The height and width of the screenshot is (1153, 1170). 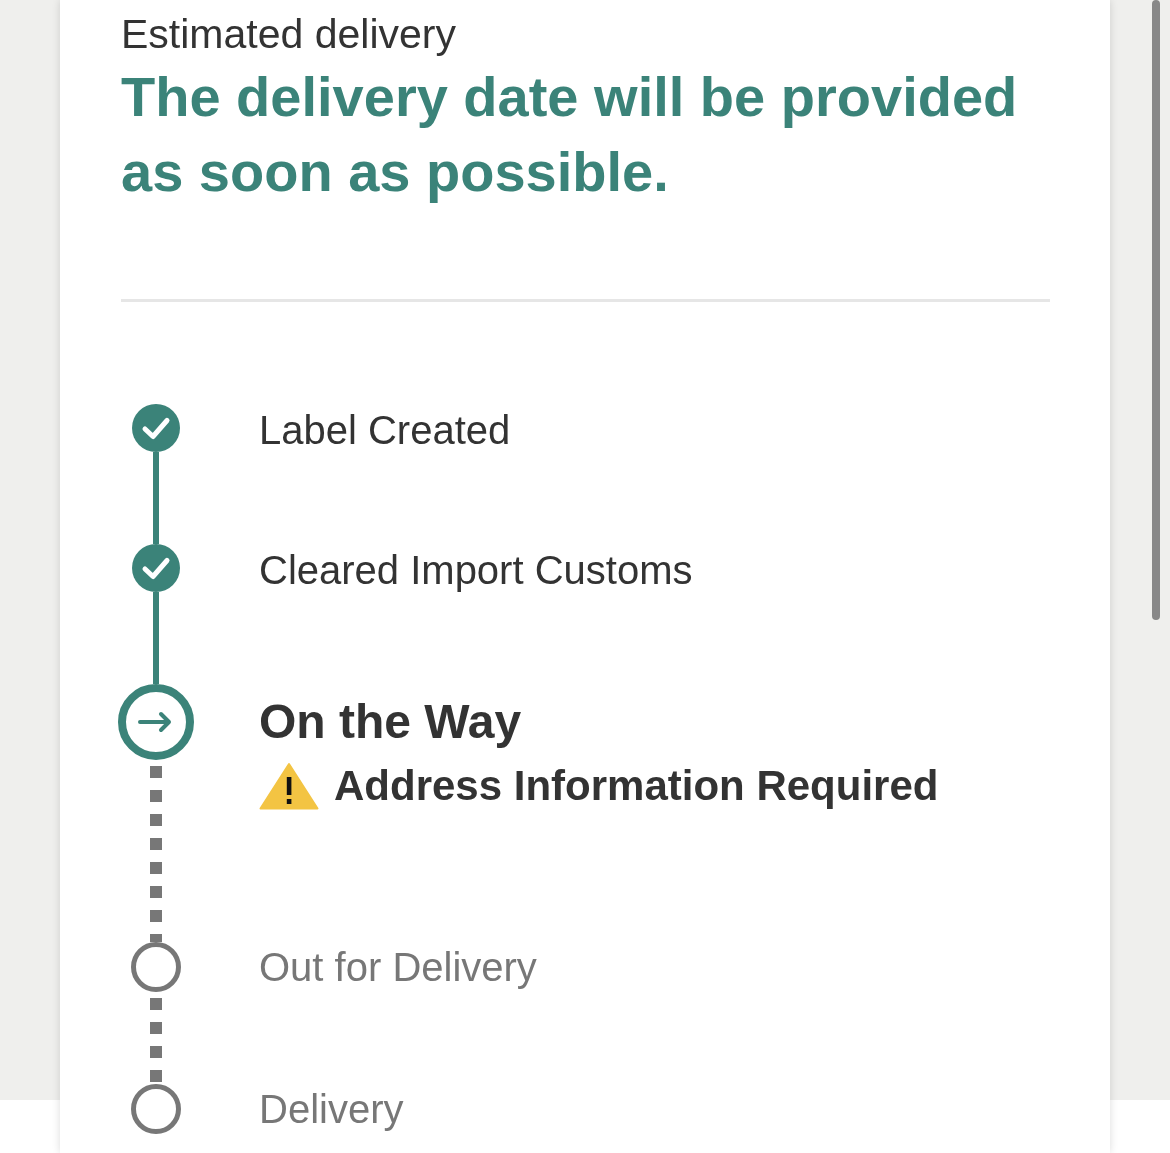 What do you see at coordinates (385, 429) in the screenshot?
I see `step-label: Label Created` at bounding box center [385, 429].